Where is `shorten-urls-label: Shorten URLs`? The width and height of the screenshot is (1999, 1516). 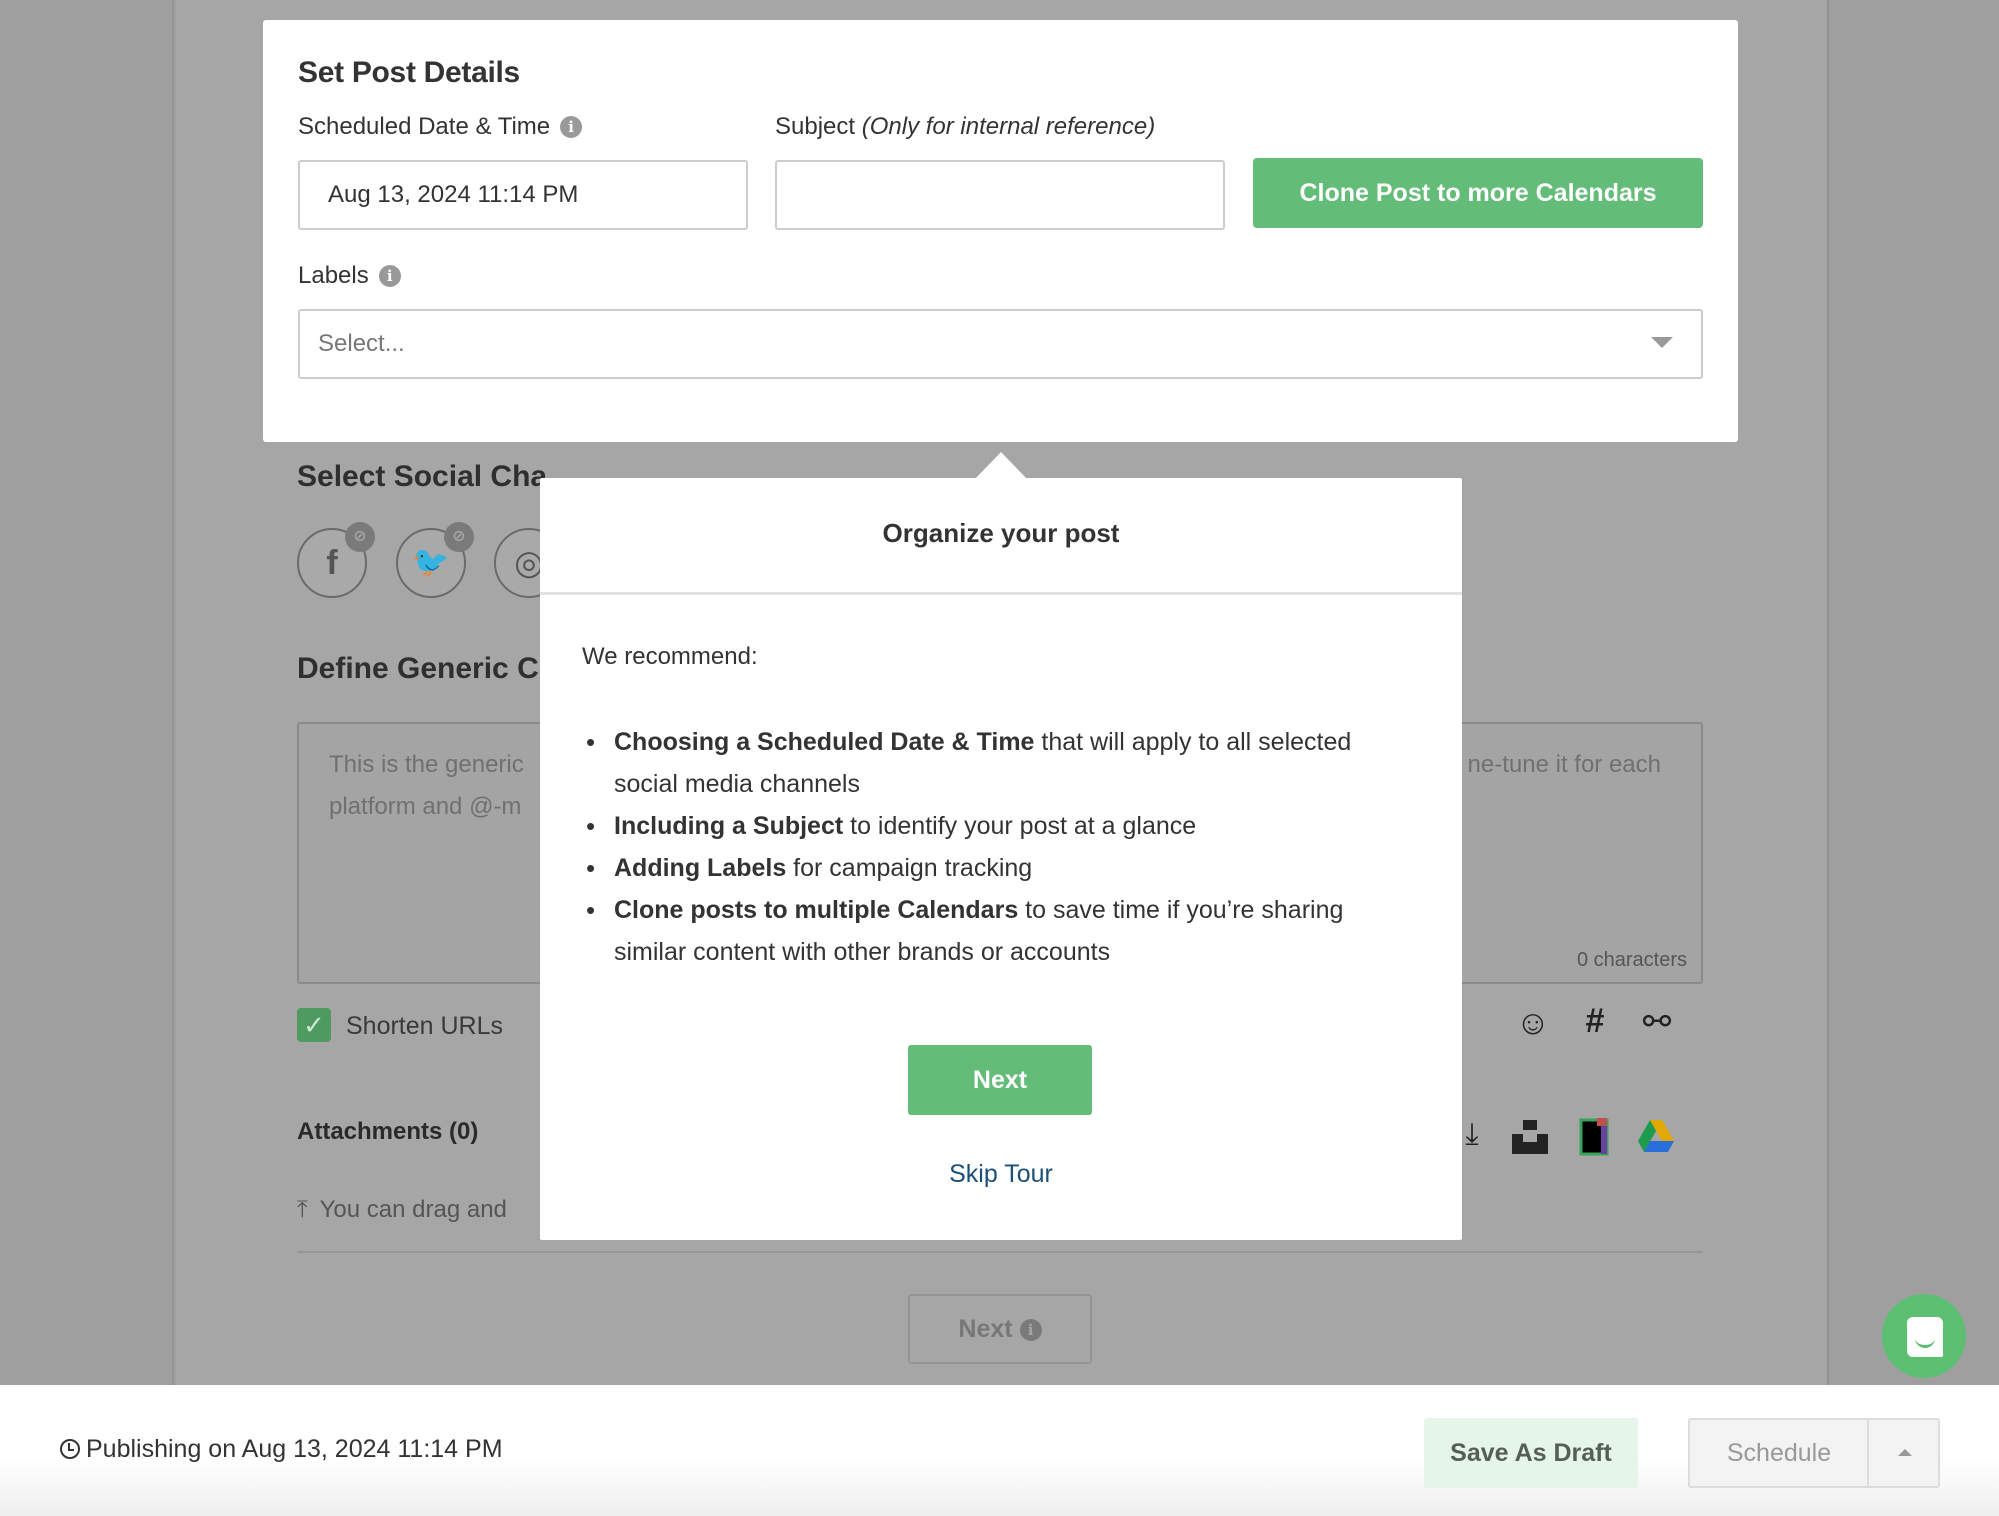
shorten-urls-label: Shorten URLs is located at coordinates (425, 1026).